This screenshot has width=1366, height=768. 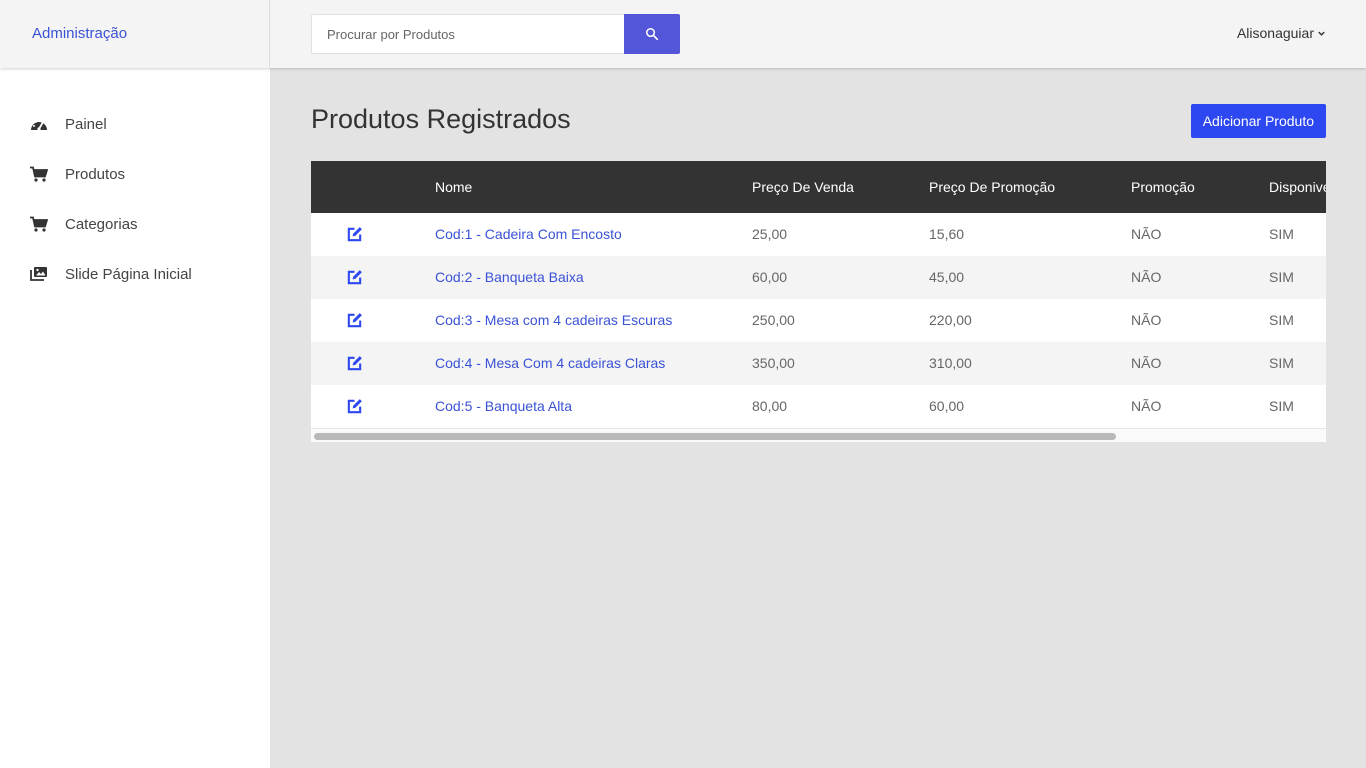 What do you see at coordinates (40, 124) in the screenshot?
I see `dashboard-icon` at bounding box center [40, 124].